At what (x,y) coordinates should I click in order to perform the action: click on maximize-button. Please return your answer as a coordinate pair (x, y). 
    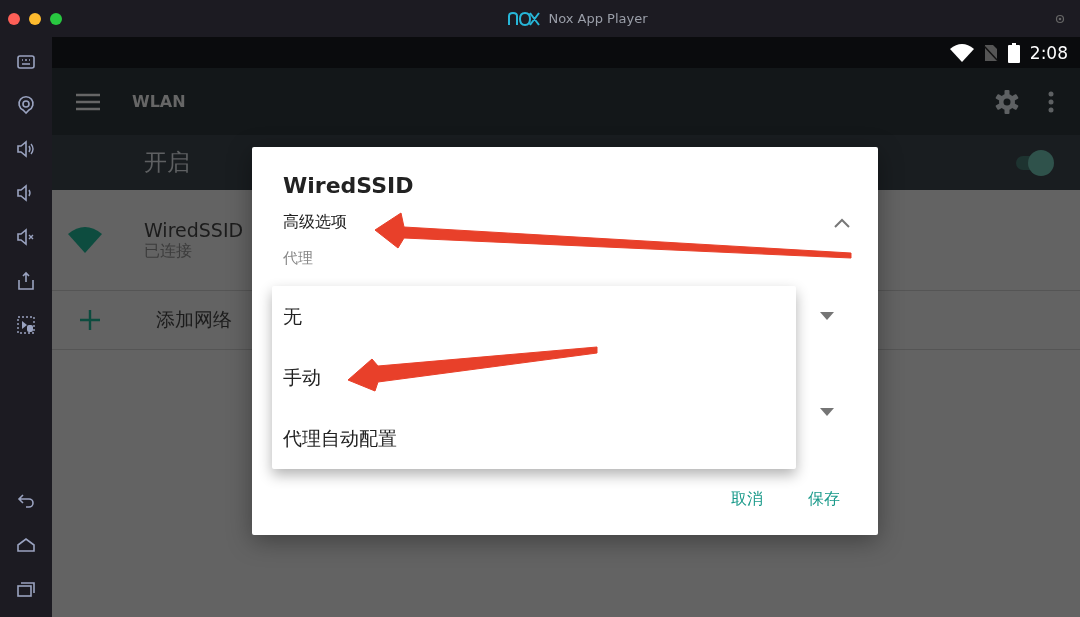
    Looking at the image, I should click on (56, 18).